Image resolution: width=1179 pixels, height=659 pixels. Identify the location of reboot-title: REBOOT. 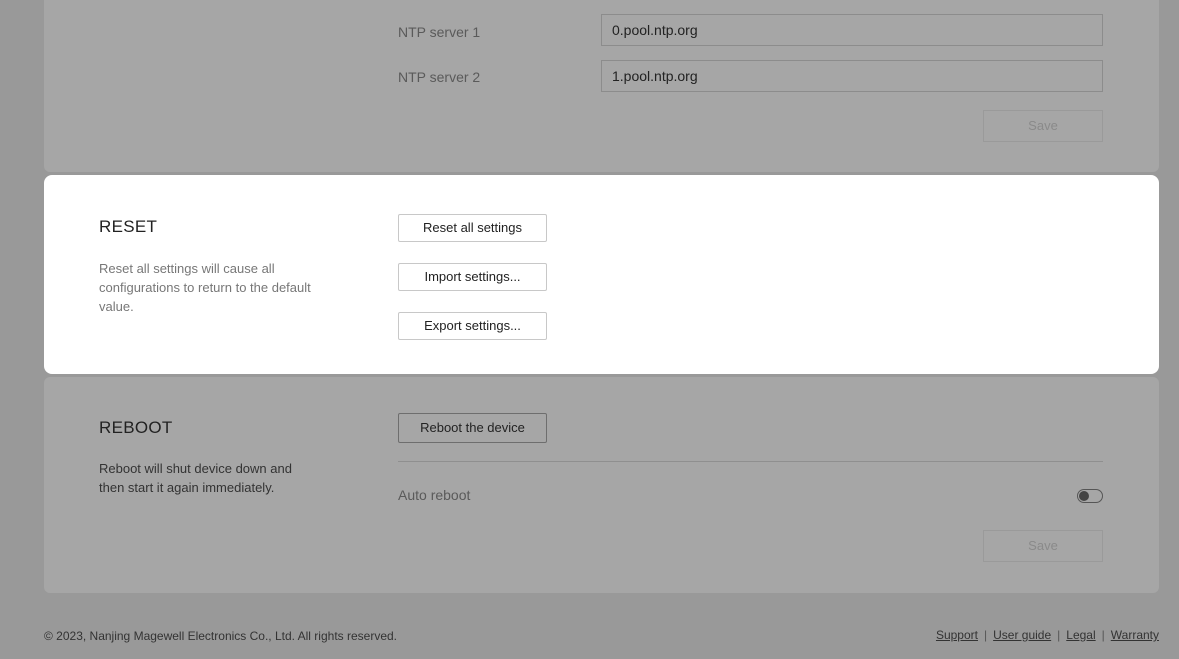
(136, 427).